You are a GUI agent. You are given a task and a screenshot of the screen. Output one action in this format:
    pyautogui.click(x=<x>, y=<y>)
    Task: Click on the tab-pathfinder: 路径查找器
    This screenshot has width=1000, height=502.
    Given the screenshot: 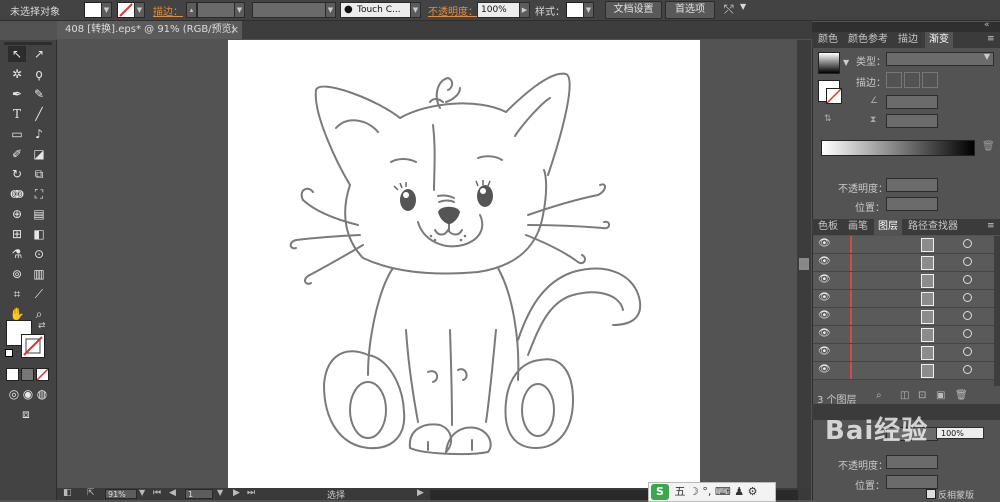 What is the action you would take?
    pyautogui.click(x=933, y=227)
    